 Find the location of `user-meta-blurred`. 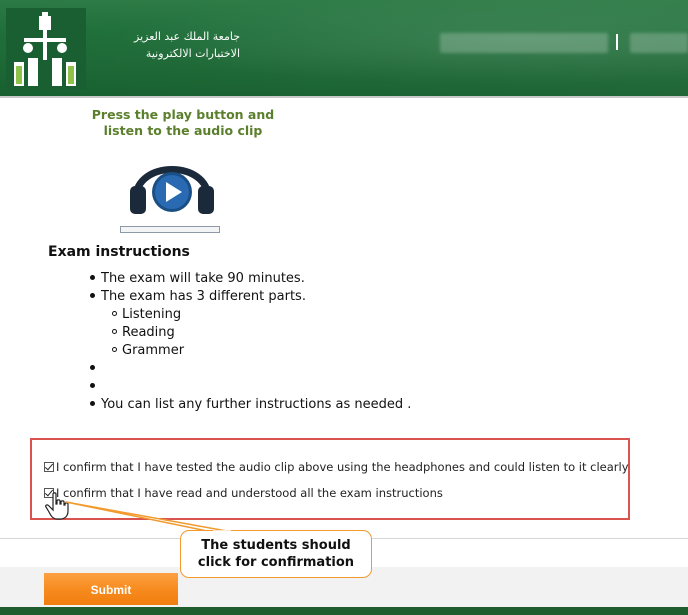

user-meta-blurred is located at coordinates (659, 43).